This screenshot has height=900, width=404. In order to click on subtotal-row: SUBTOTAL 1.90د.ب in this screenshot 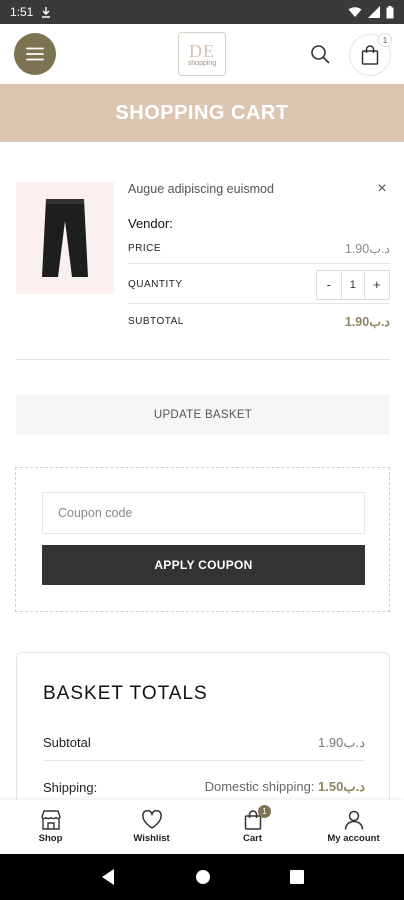, I will do `click(259, 321)`.